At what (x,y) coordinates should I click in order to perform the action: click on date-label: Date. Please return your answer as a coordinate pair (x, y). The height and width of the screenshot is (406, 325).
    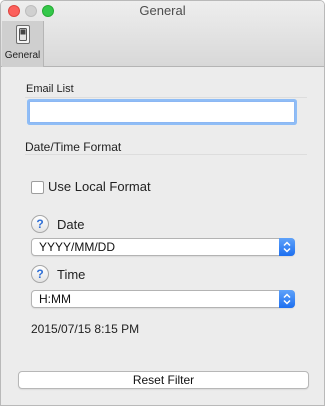
    Looking at the image, I should click on (71, 224).